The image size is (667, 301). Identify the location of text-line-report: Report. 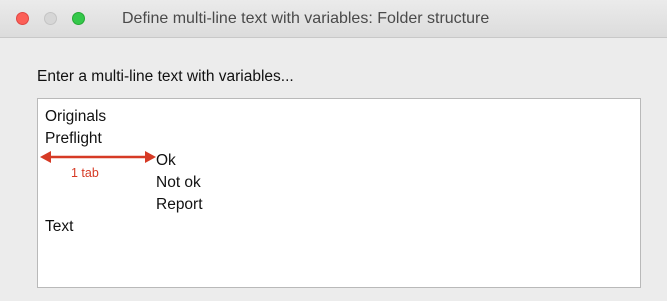
(179, 204).